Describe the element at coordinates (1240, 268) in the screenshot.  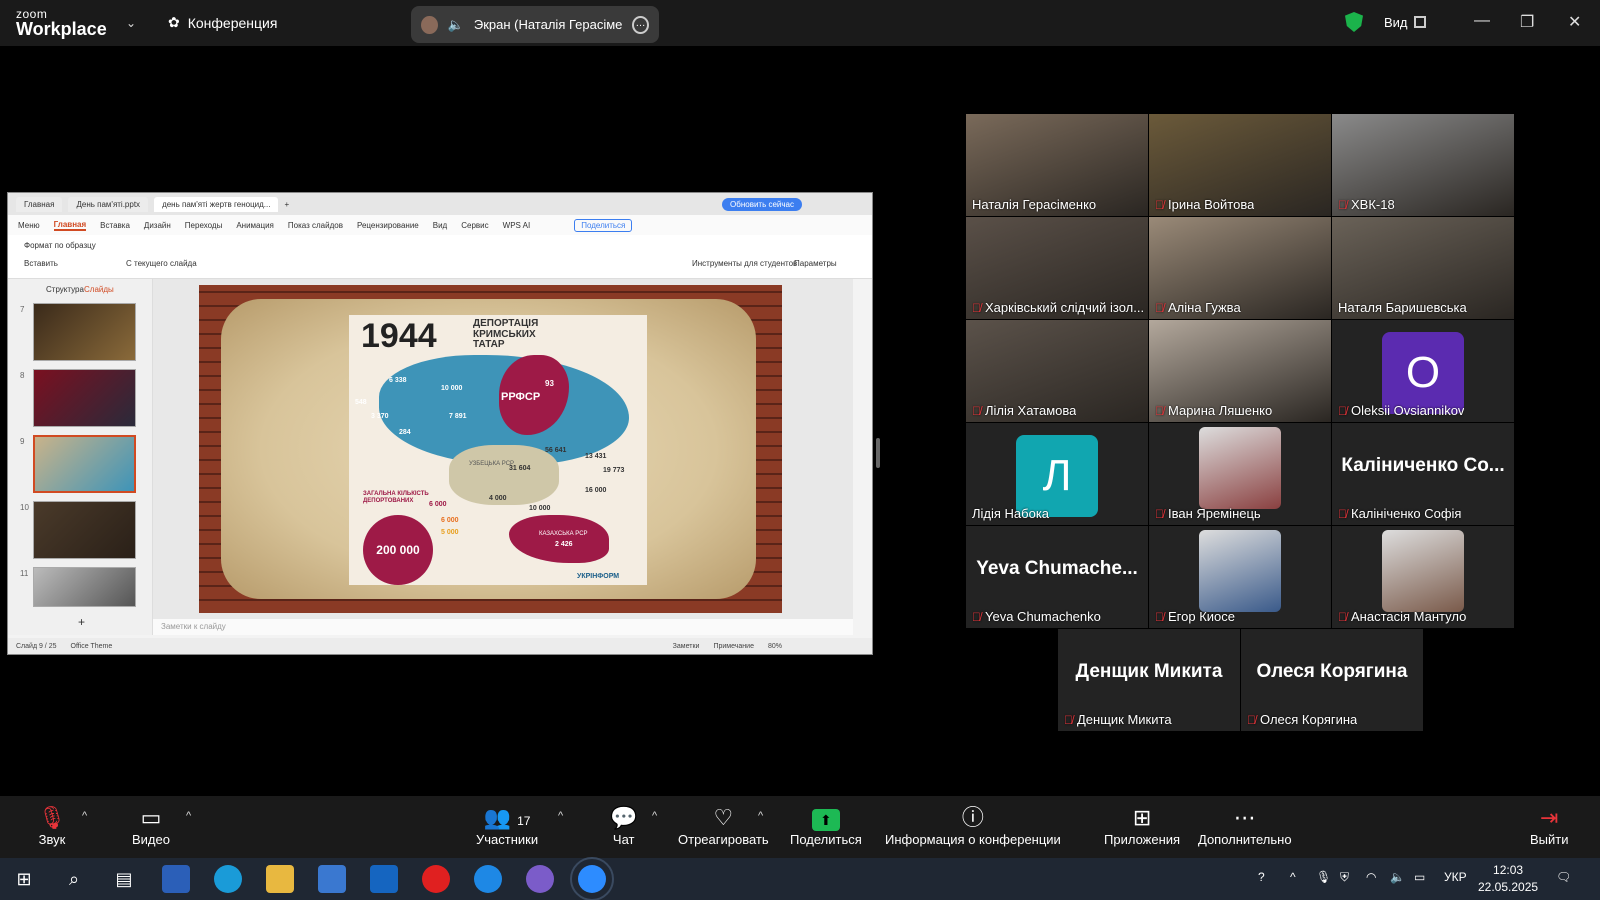
I see `participant-tile: 🎙̸ Аліна Гужва` at that location.